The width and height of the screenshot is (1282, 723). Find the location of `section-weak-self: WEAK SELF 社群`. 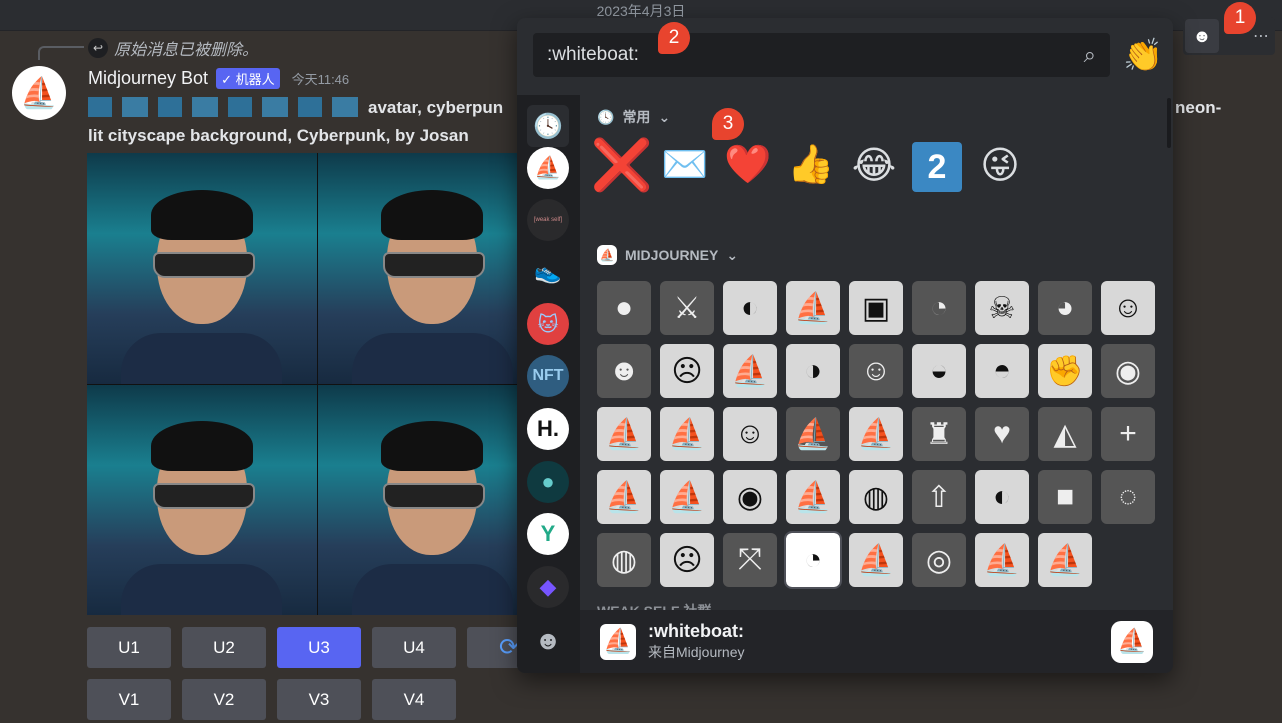

section-weak-self: WEAK SELF 社群 is located at coordinates (654, 605).